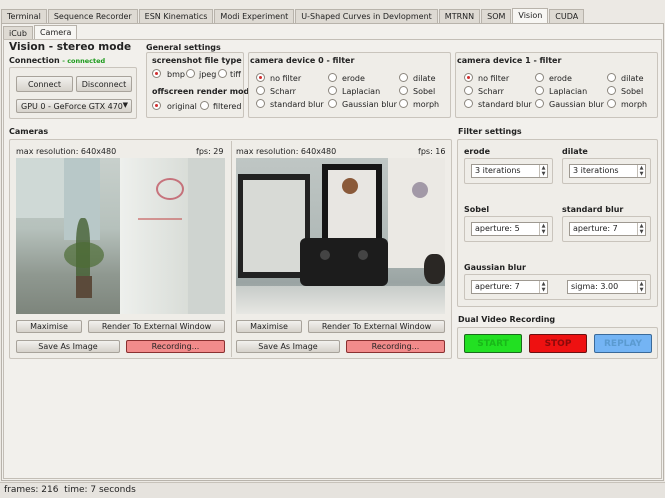  I want to click on f1-radio-scharr, so click(468, 90).